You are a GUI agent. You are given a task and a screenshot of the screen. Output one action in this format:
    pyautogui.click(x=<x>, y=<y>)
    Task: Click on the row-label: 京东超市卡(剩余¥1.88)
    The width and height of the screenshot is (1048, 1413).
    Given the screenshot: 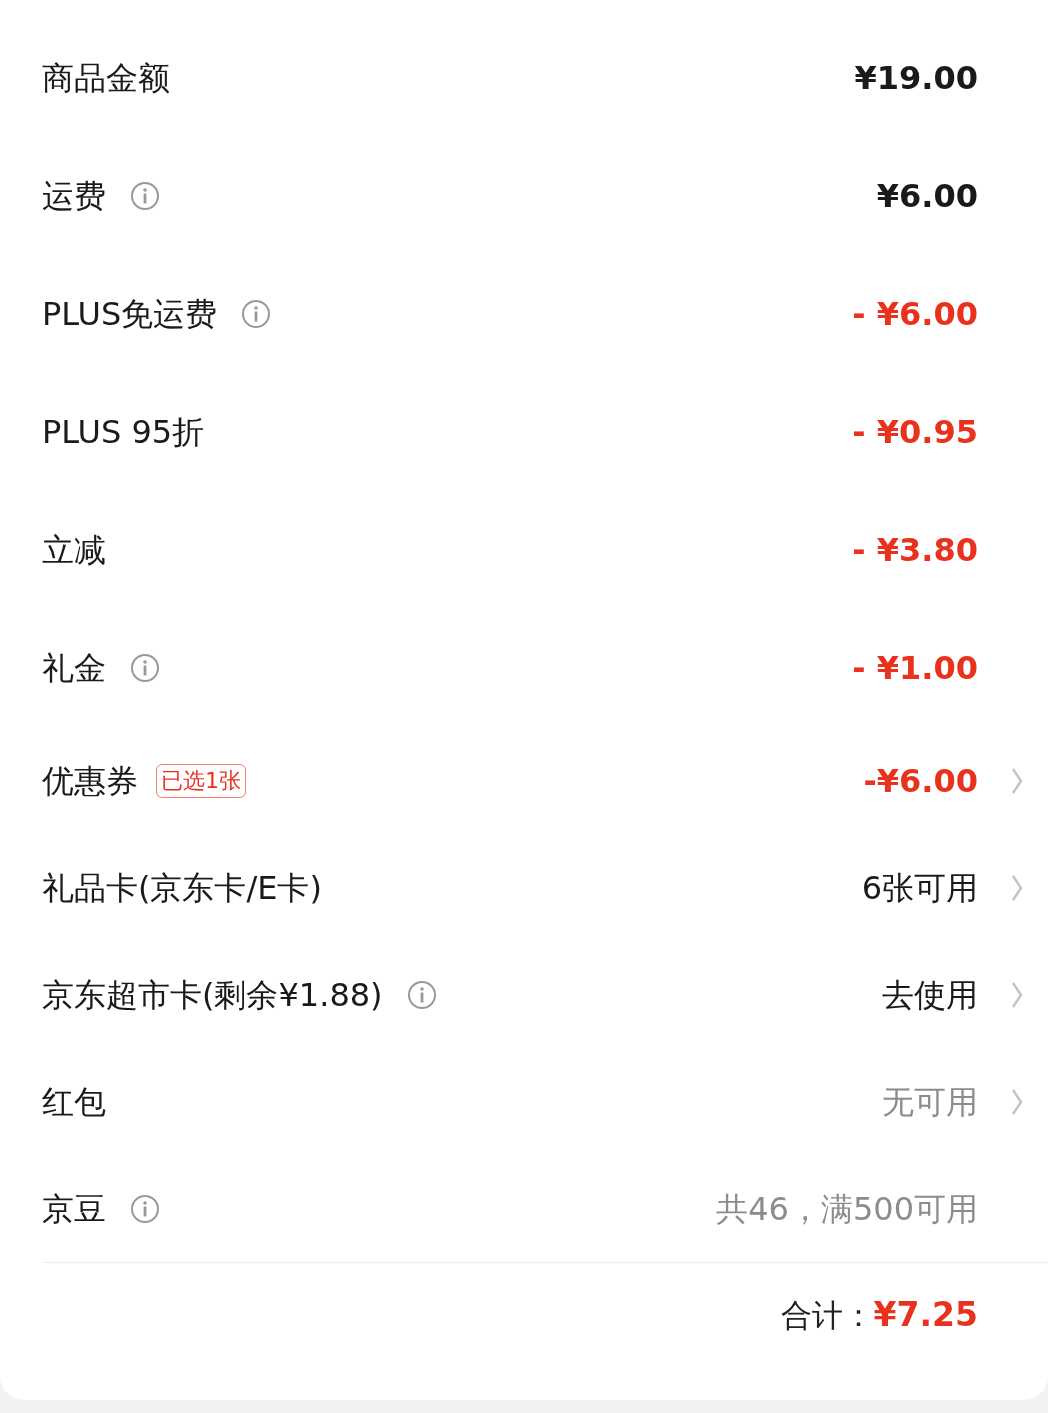 What is the action you would take?
    pyautogui.click(x=212, y=995)
    